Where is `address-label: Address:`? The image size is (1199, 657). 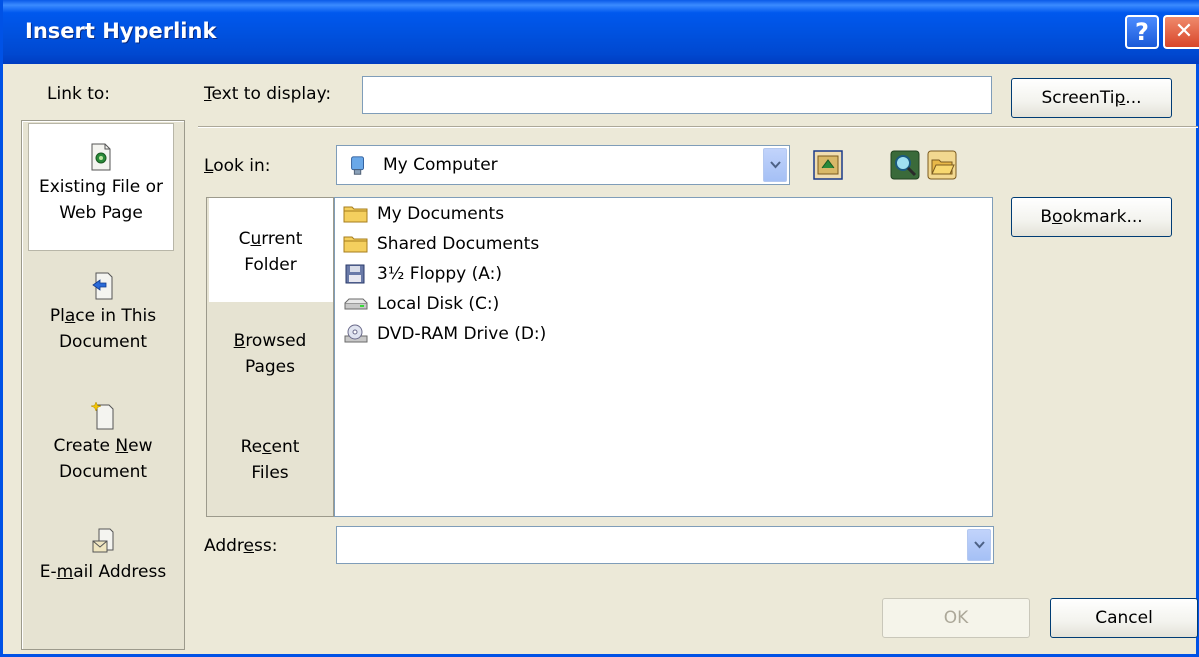 address-label: Address: is located at coordinates (241, 546).